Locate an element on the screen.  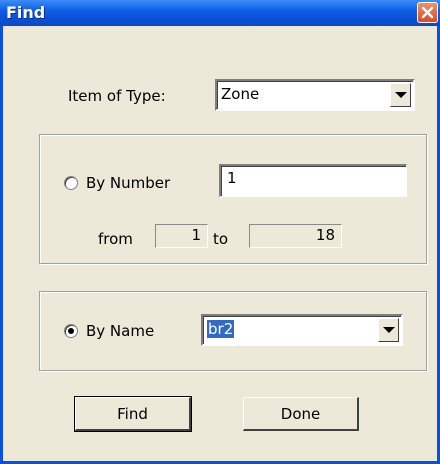
name-selected-text: br2 is located at coordinates (221, 329).